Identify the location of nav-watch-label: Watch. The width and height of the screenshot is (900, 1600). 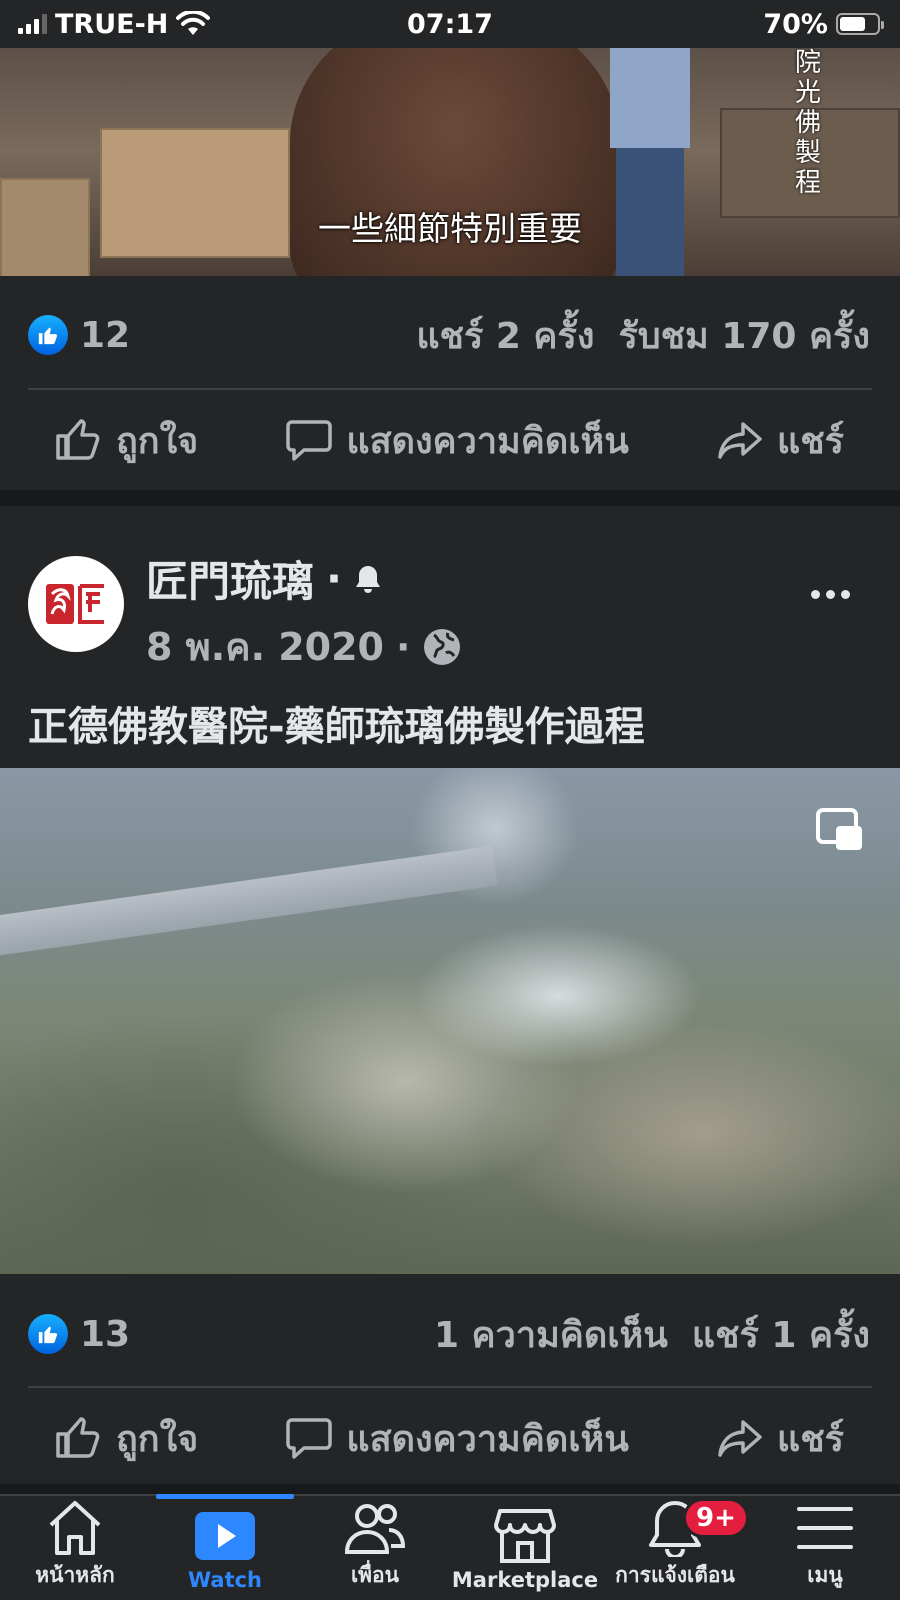
(225, 1580).